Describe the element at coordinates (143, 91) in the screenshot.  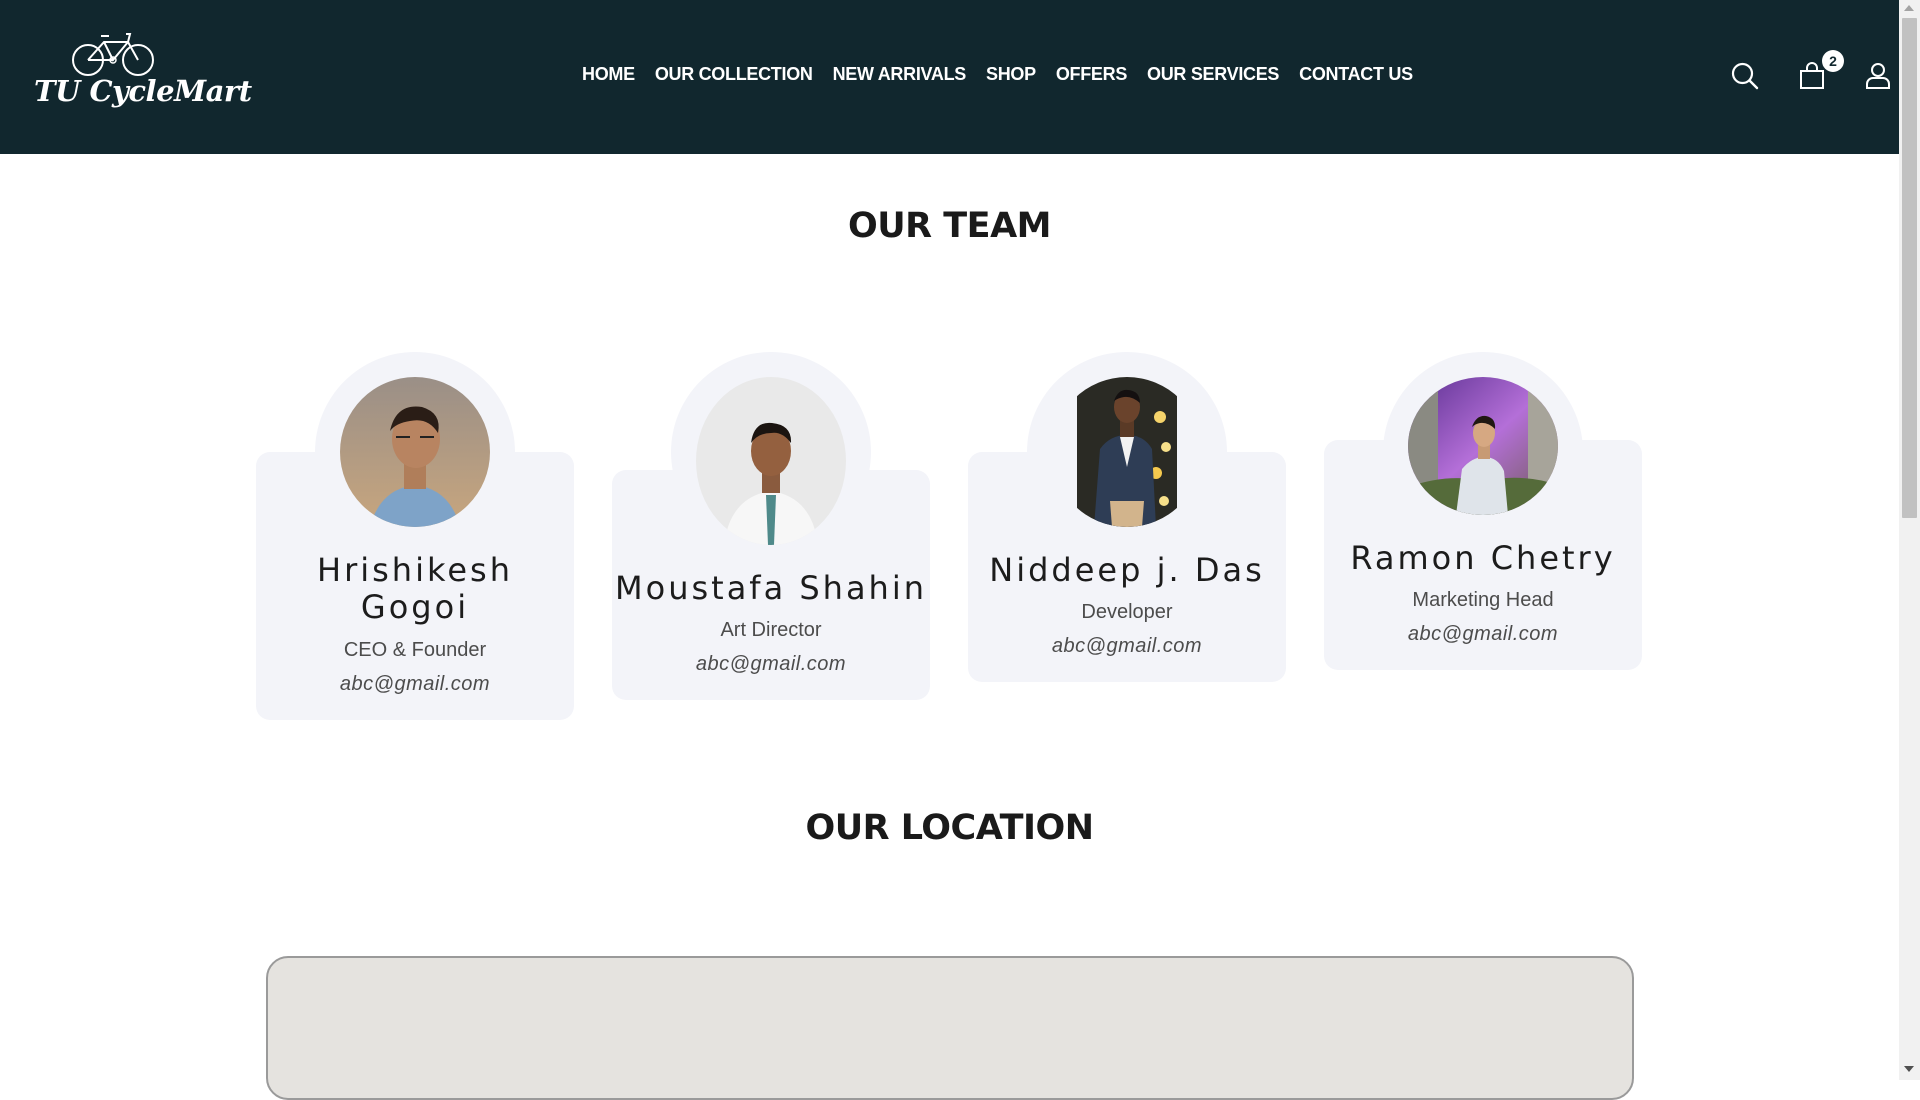
I see `logo-text: TU CycleMart` at that location.